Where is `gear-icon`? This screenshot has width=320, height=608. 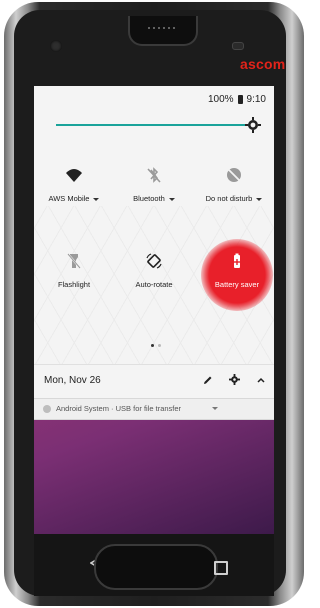
gear-icon is located at coordinates (234, 379).